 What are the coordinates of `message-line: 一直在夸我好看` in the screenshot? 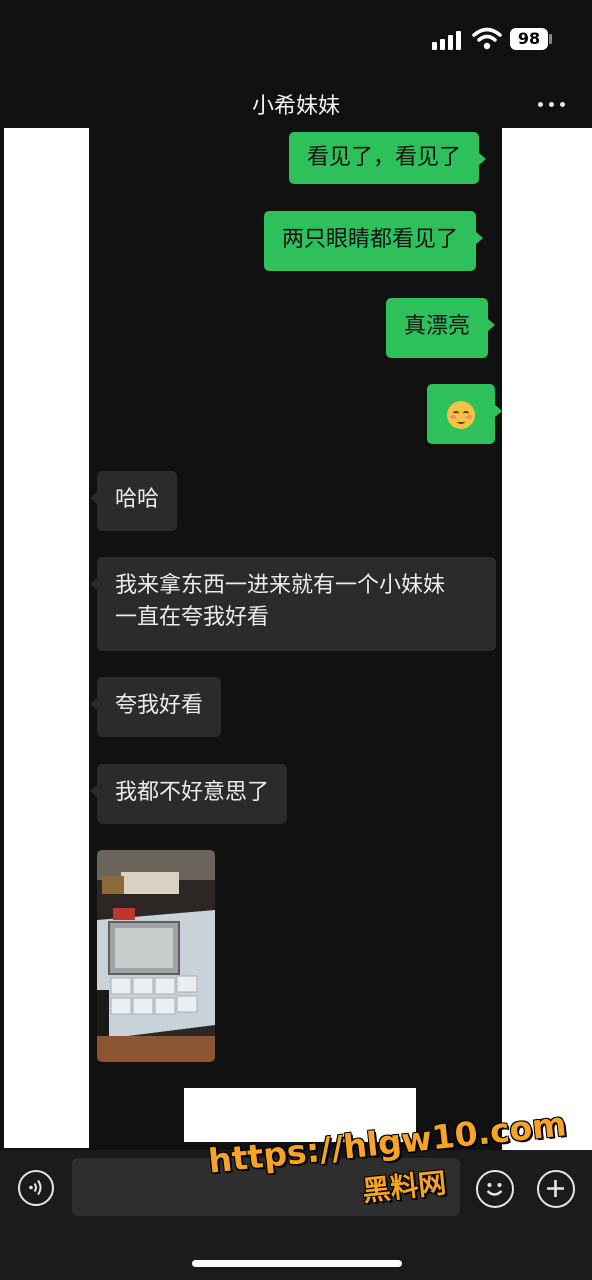 It's located at (192, 617).